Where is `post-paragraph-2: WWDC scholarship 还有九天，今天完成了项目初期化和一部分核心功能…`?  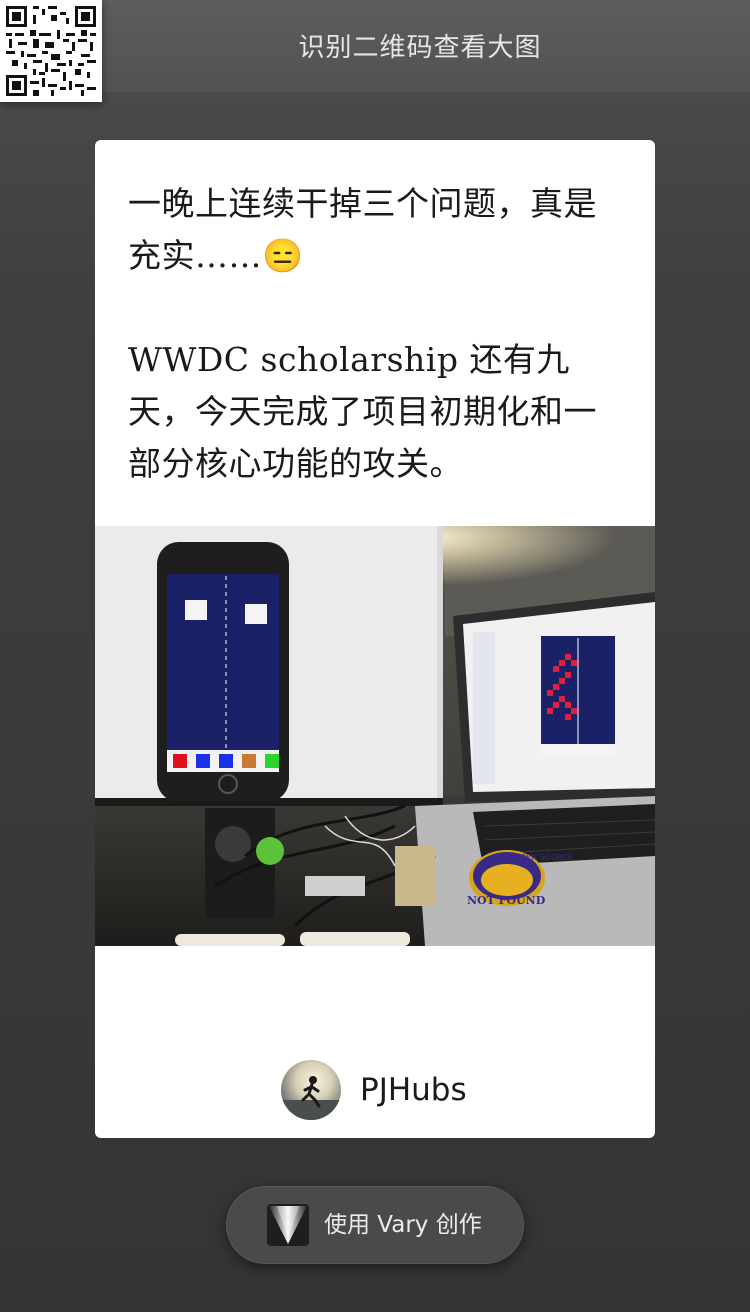
post-paragraph-2: WWDC scholarship 还有九天，今天完成了项目初期化和一部分核心功能… is located at coordinates (362, 411).